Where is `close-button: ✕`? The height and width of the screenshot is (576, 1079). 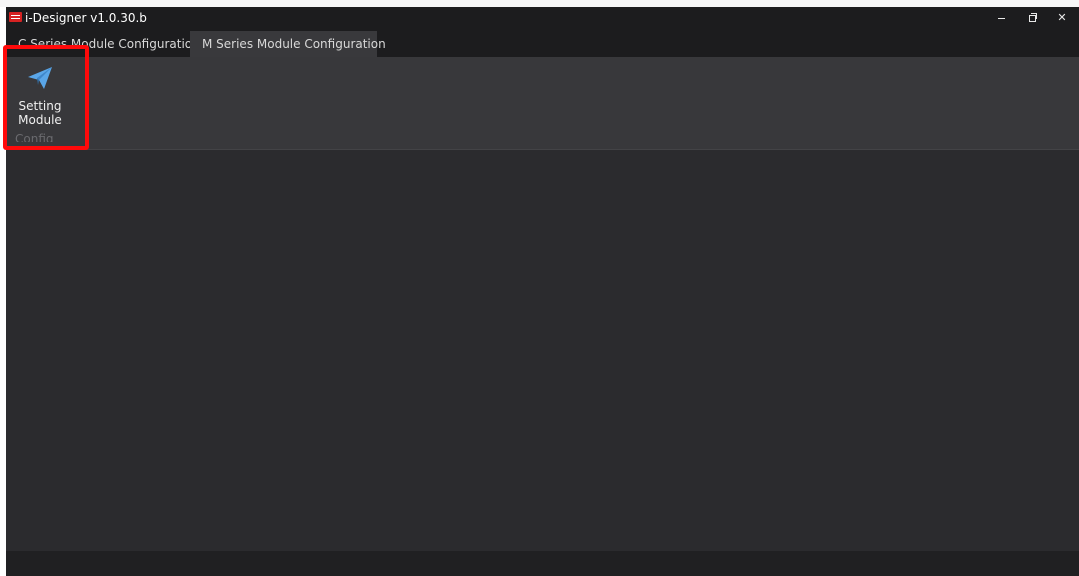
close-button: ✕ is located at coordinates (1062, 18).